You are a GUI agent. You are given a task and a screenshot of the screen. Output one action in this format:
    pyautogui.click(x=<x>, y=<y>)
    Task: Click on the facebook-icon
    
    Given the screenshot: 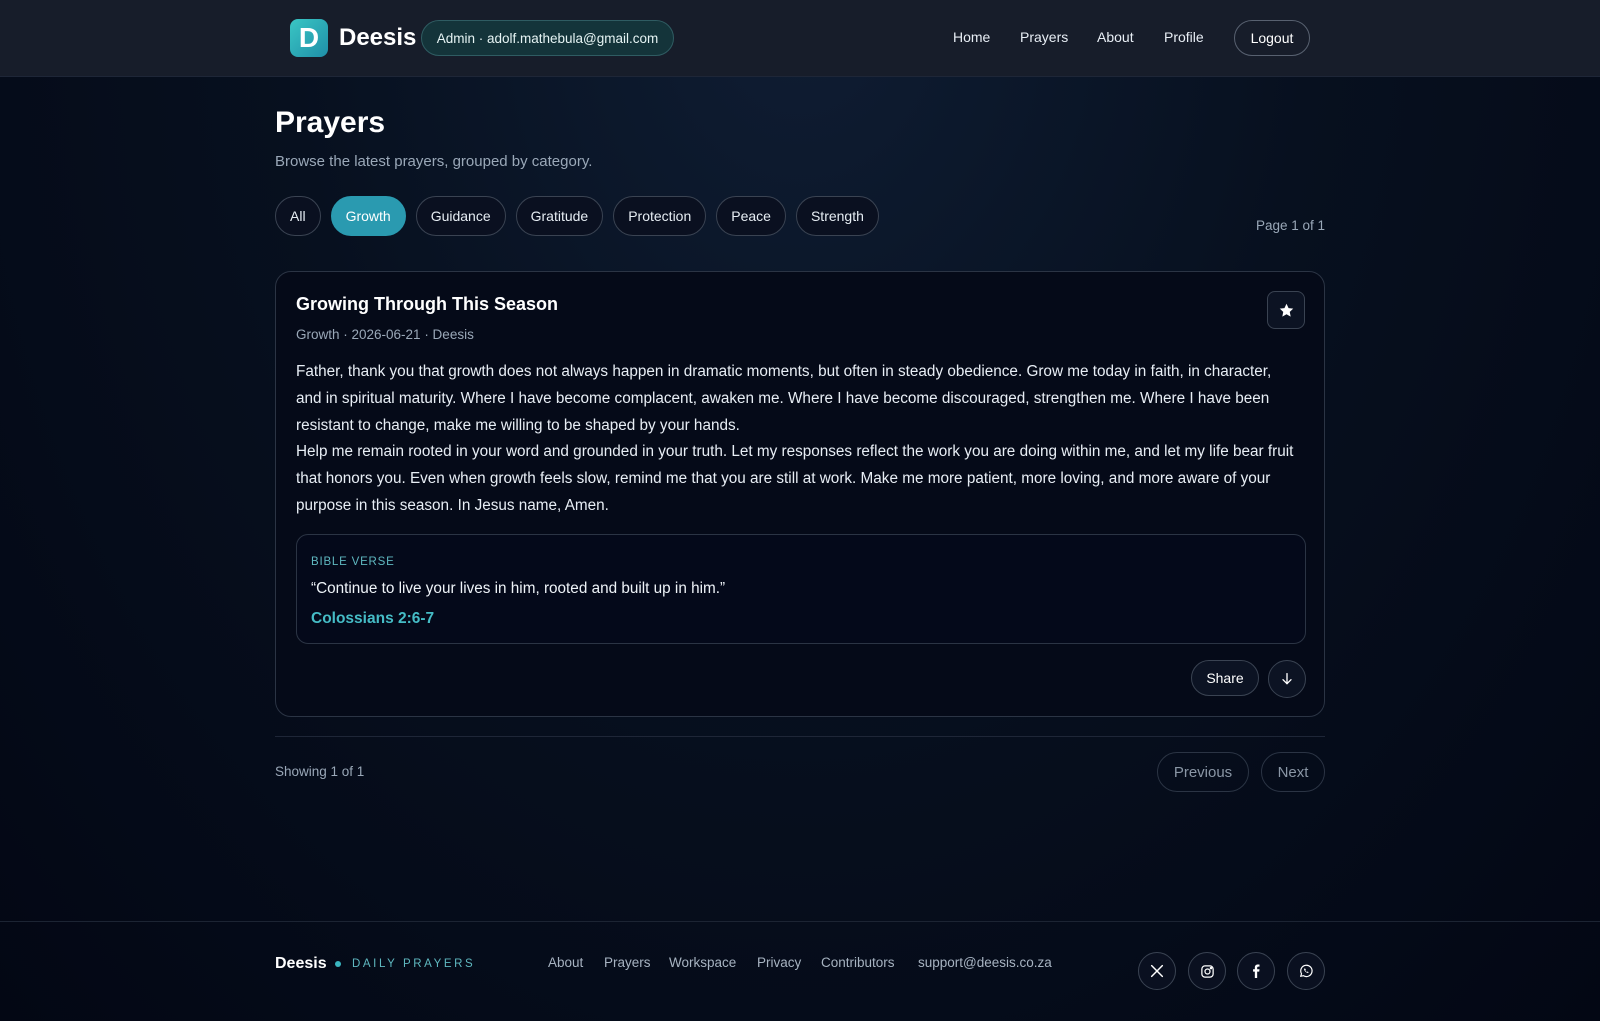 What is the action you would take?
    pyautogui.click(x=1256, y=971)
    